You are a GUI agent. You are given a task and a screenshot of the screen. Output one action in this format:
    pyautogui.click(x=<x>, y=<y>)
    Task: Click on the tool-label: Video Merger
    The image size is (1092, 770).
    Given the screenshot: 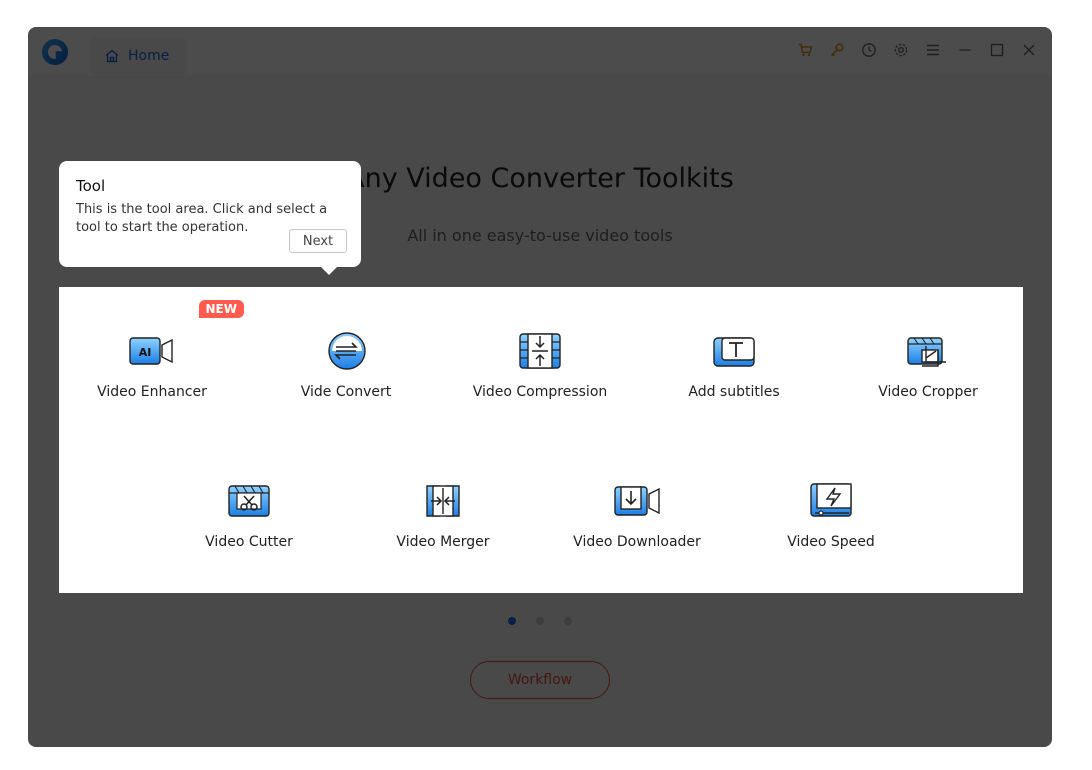 What is the action you would take?
    pyautogui.click(x=443, y=542)
    